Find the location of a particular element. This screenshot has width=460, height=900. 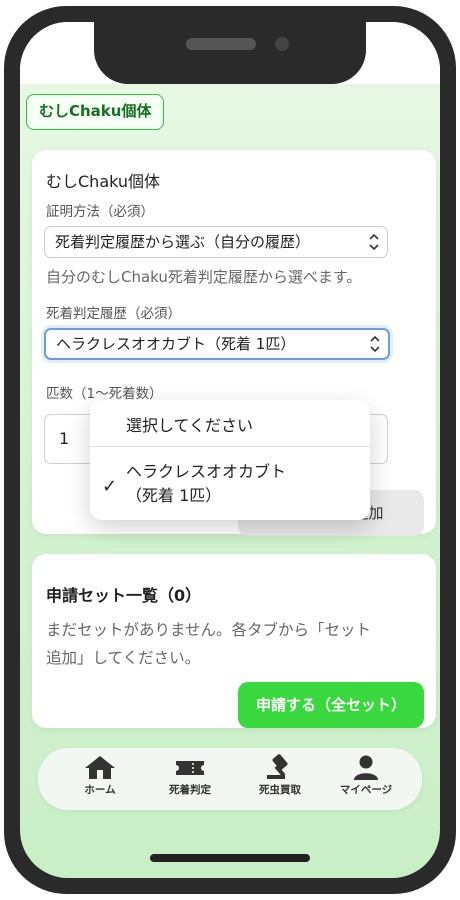

method-select-value: 死着判定履歴から選ぶ（自分の履歴） is located at coordinates (183, 242).